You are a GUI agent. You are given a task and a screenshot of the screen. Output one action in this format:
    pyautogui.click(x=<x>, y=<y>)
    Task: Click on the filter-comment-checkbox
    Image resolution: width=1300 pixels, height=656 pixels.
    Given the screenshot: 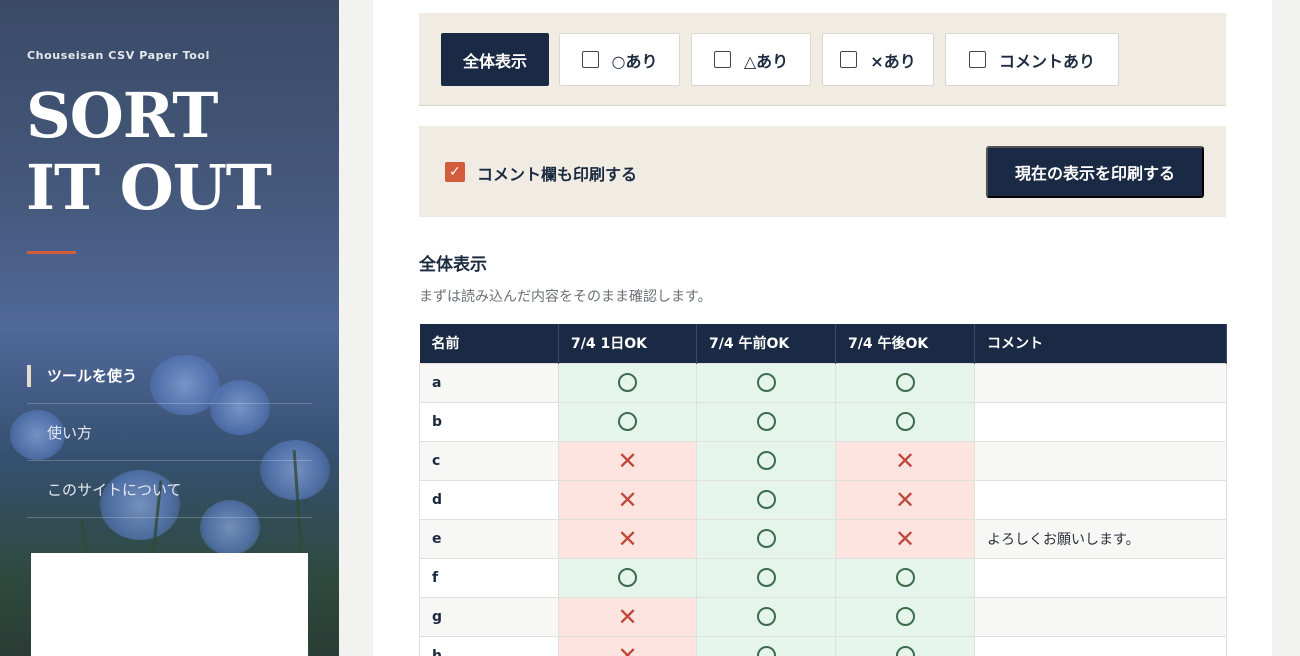 What is the action you would take?
    pyautogui.click(x=977, y=59)
    